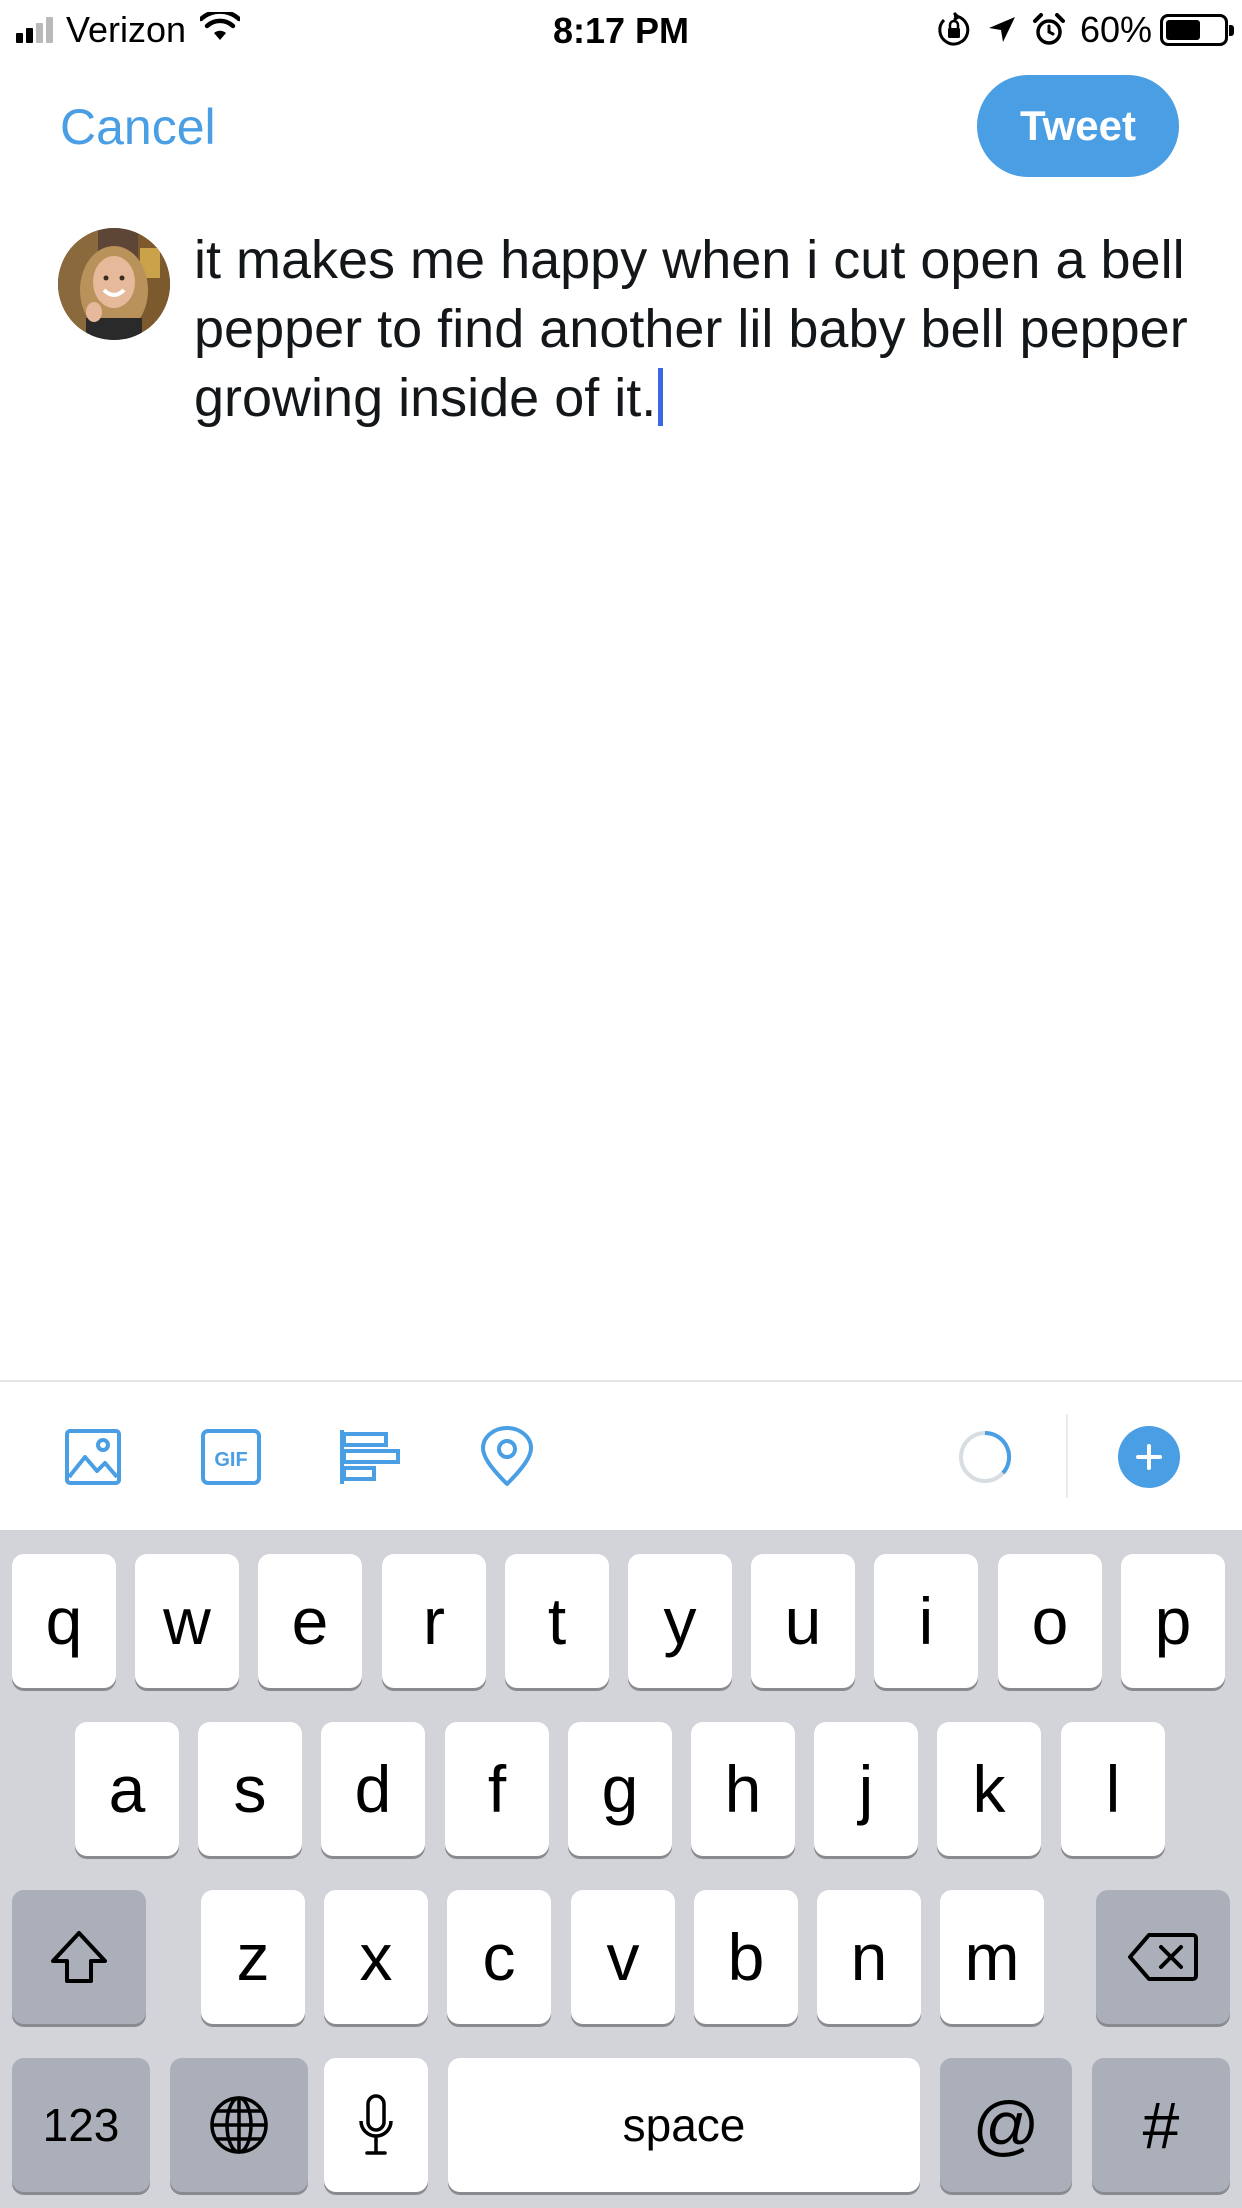  I want to click on delete-key, so click(1163, 1957).